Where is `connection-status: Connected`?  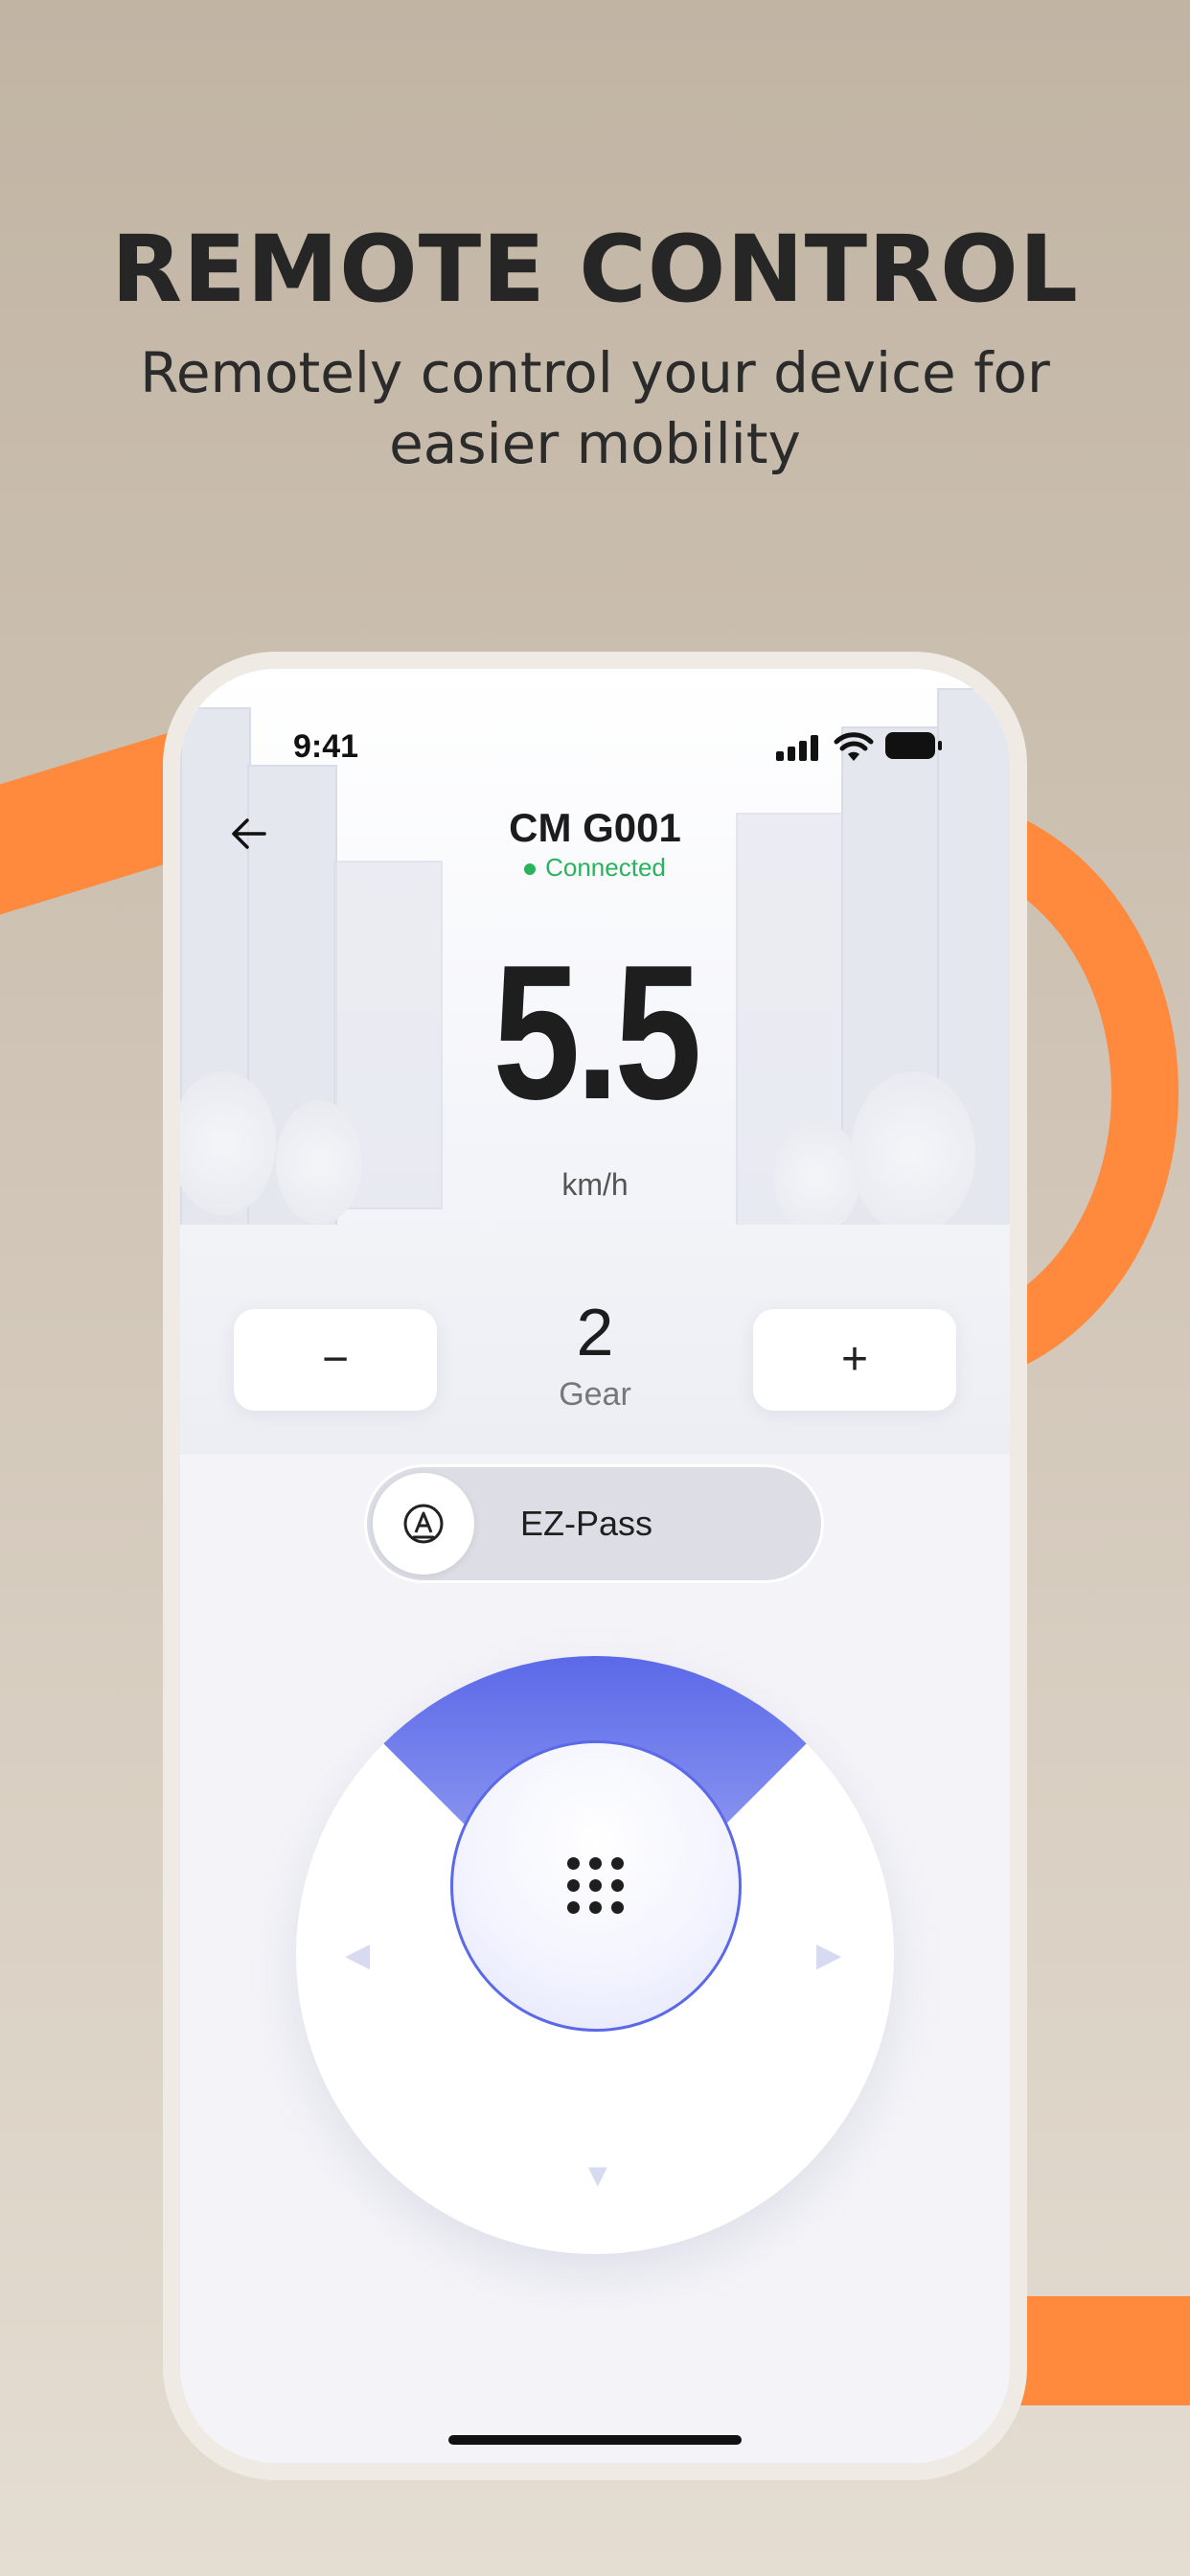
connection-status: Connected is located at coordinates (595, 868).